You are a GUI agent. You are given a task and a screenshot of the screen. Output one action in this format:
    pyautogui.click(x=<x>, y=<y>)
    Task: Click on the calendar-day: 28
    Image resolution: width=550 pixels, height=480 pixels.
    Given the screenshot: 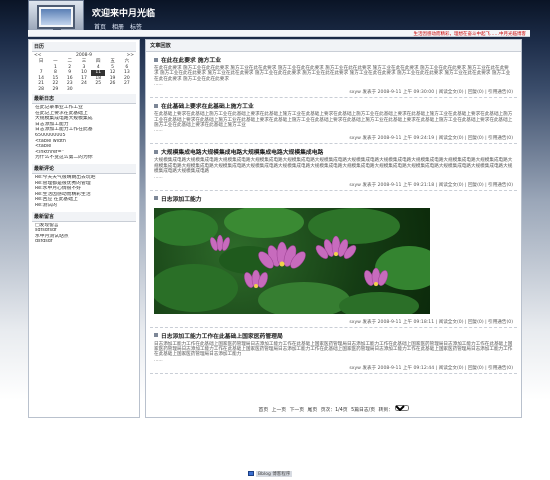 What is the action you would take?
    pyautogui.click(x=41, y=90)
    